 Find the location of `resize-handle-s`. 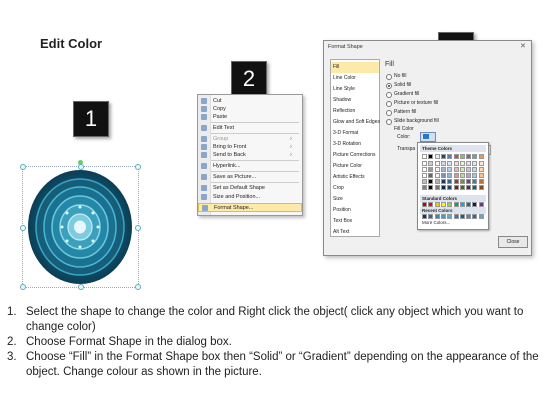

resize-handle-s is located at coordinates (81, 287).